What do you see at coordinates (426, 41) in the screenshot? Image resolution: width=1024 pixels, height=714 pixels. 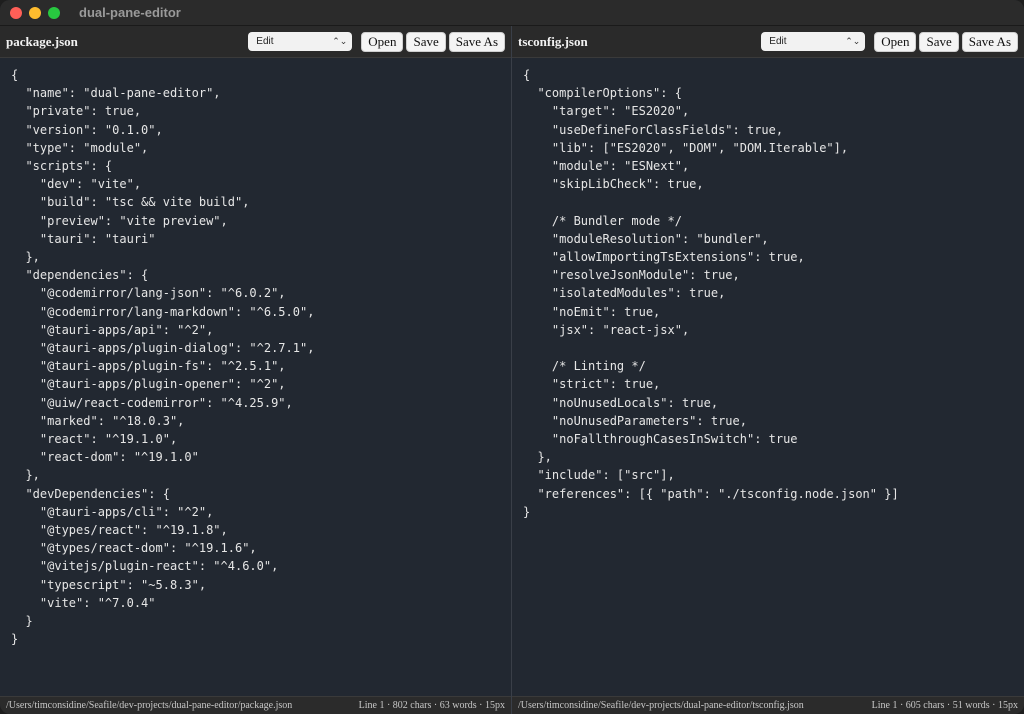 I see `left-save-button: Save` at bounding box center [426, 41].